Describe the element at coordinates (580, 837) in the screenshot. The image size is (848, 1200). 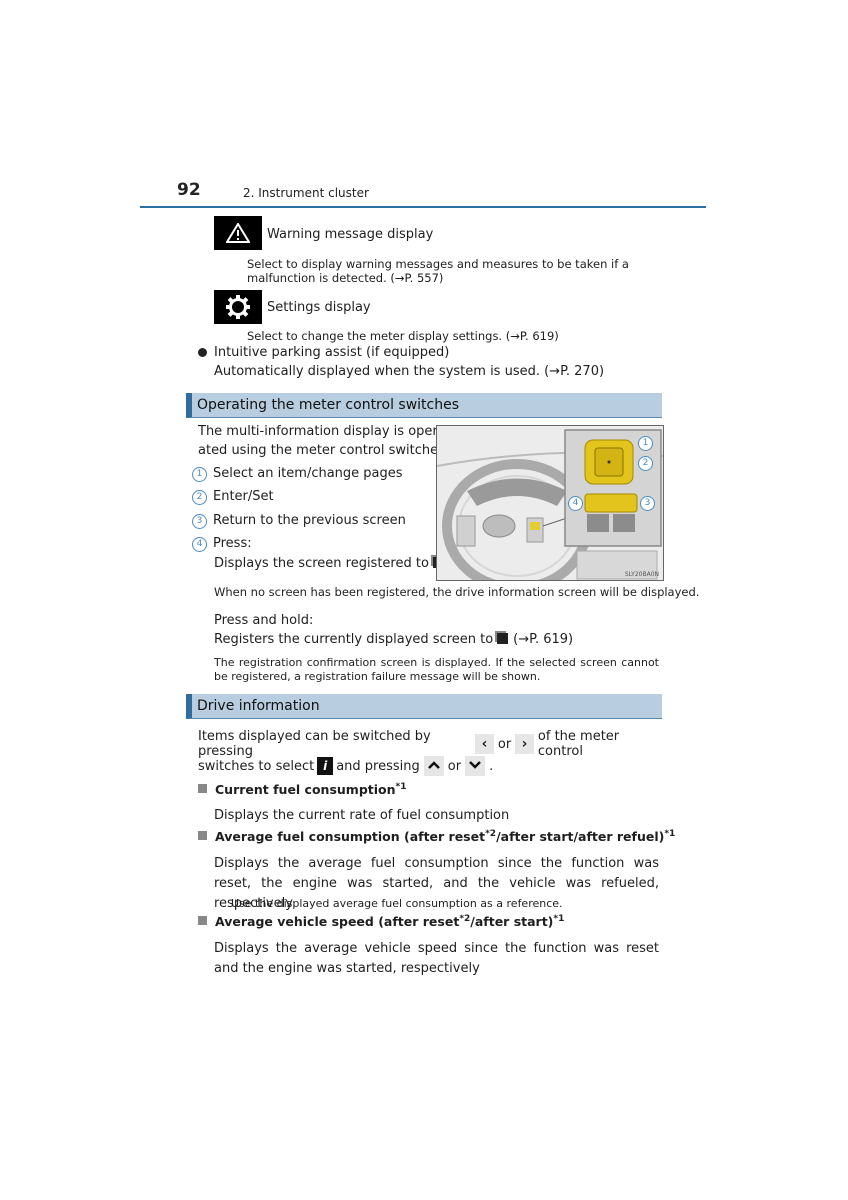
I see `item-title-text: /after start/after refuel)` at that location.